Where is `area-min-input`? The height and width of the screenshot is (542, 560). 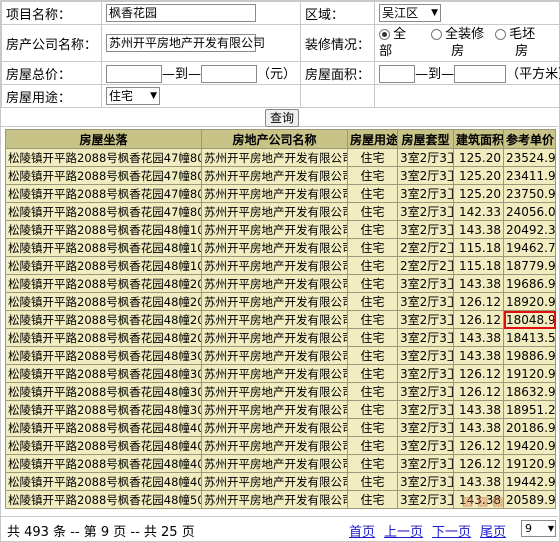 area-min-input is located at coordinates (397, 74).